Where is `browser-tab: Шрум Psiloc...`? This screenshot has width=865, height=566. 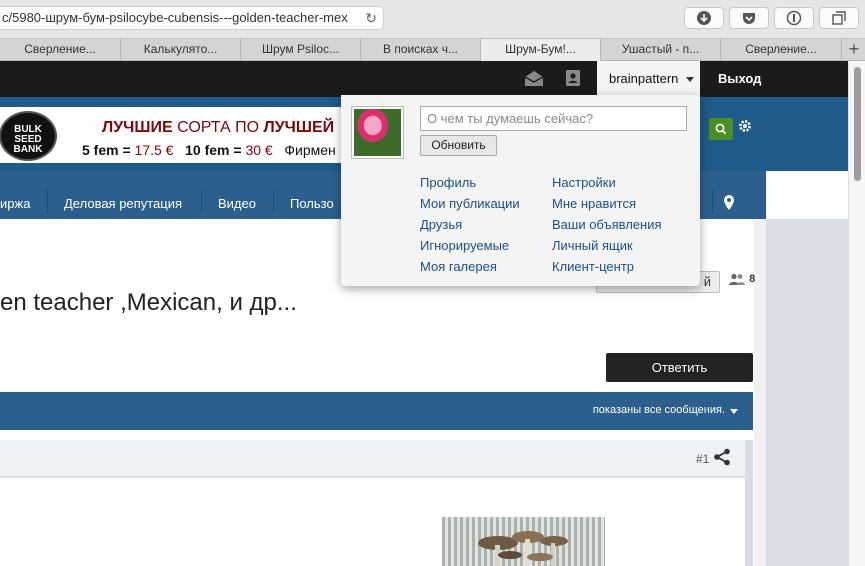 browser-tab: Шрум Psiloc... is located at coordinates (301, 50).